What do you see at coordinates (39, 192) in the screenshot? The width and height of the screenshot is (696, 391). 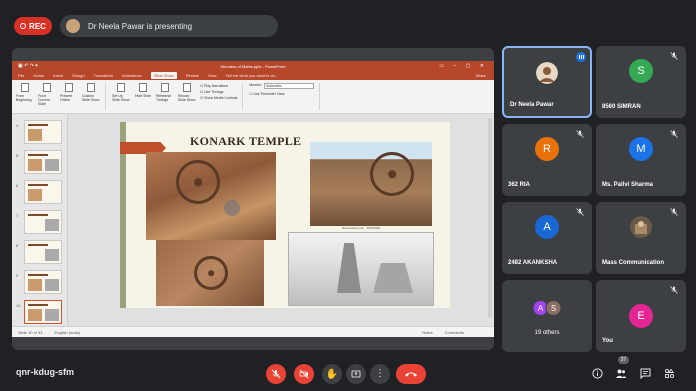 I see `slide-thumbnail: 6` at bounding box center [39, 192].